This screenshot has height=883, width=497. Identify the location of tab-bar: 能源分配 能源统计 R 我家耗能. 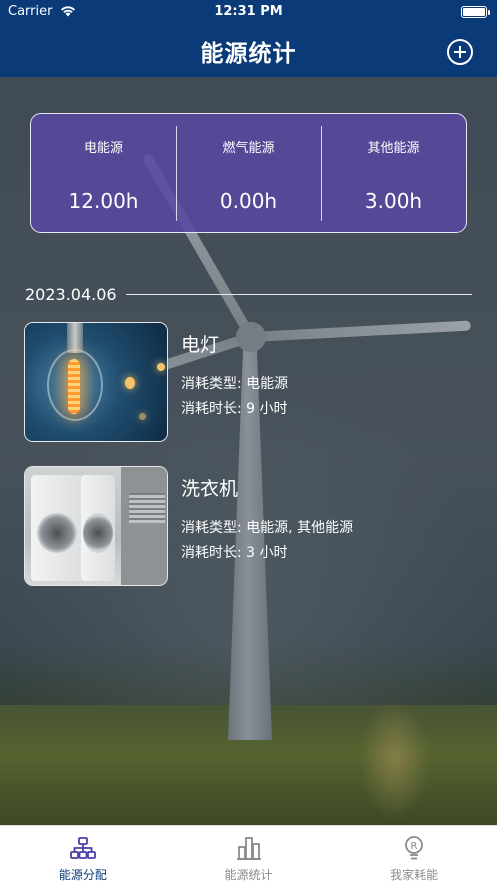
(248, 854).